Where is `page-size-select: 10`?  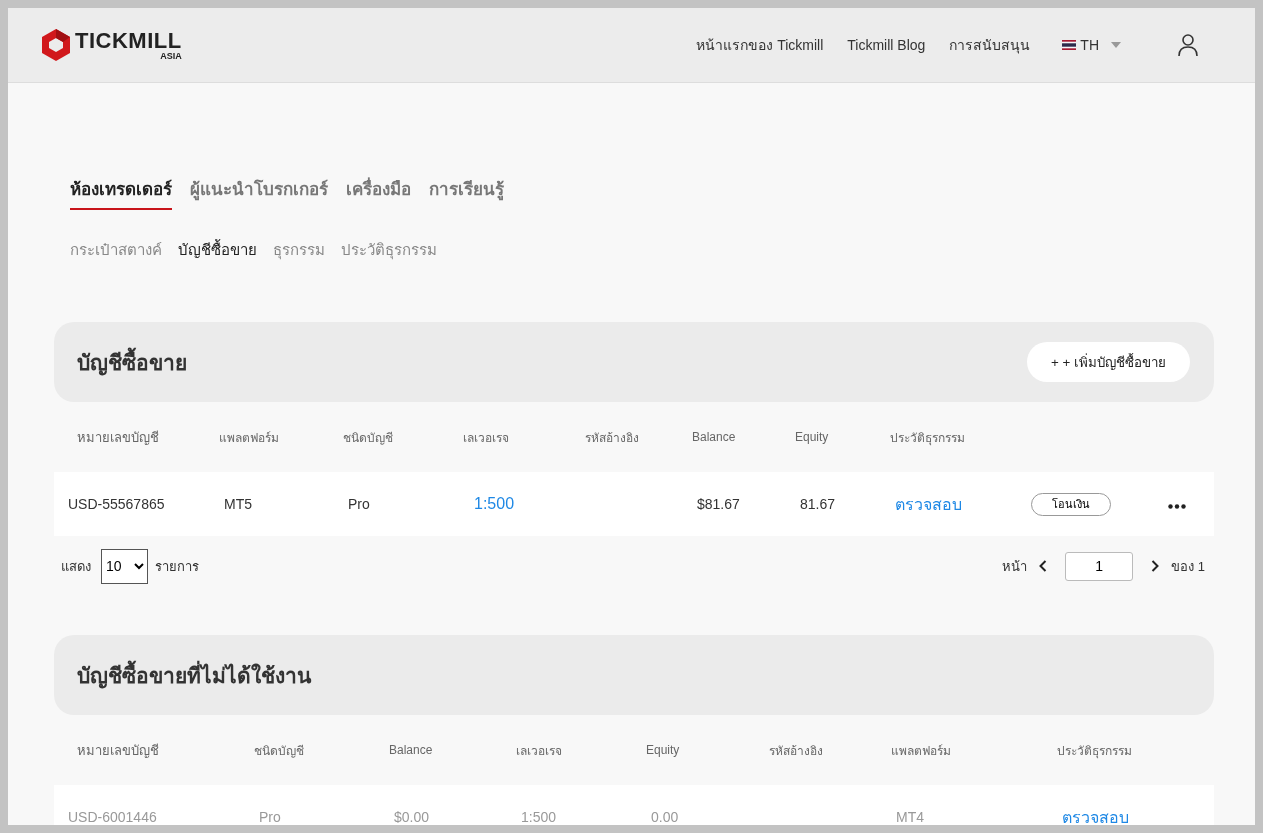 page-size-select: 10 is located at coordinates (124, 566).